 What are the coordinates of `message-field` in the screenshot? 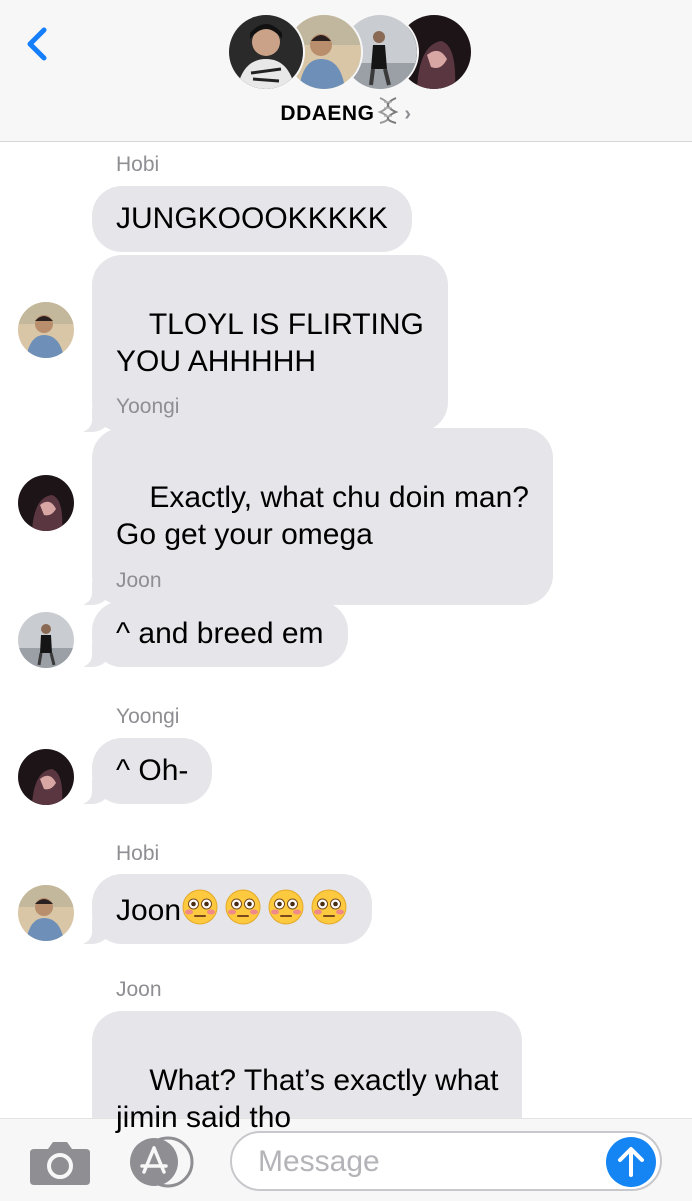 It's located at (446, 1161).